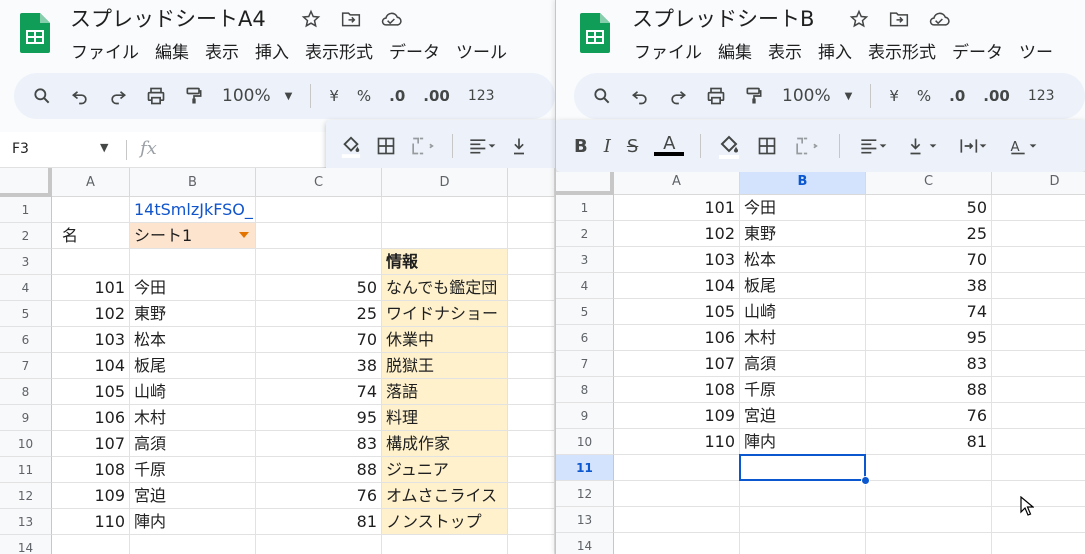  Describe the element at coordinates (156, 96) in the screenshot. I see `print-icon` at that location.